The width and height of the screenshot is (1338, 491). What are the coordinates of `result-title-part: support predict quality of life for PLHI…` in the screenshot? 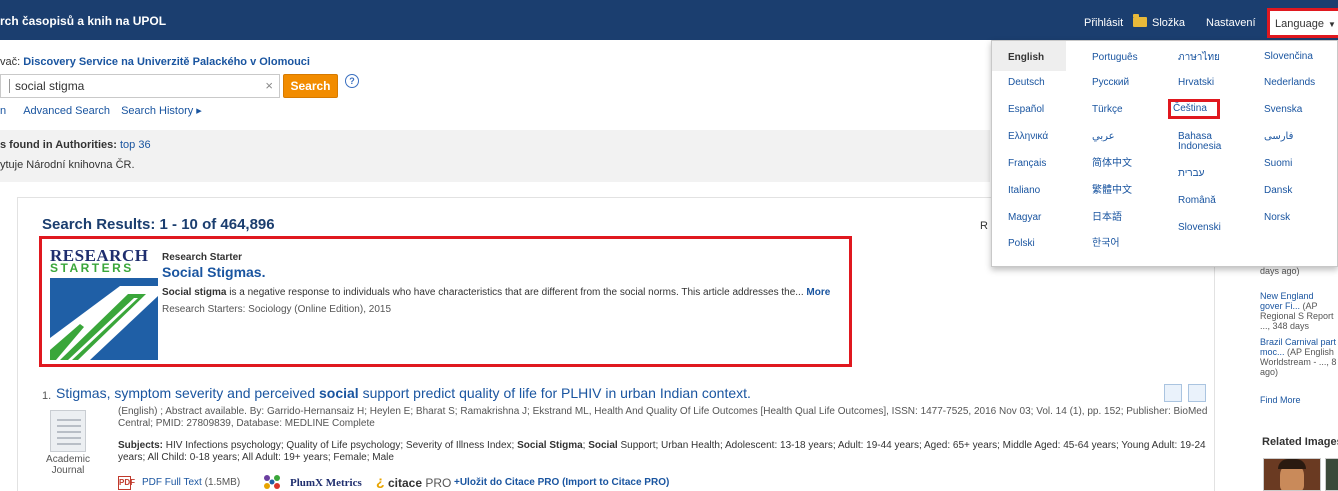 It's located at (554, 393).